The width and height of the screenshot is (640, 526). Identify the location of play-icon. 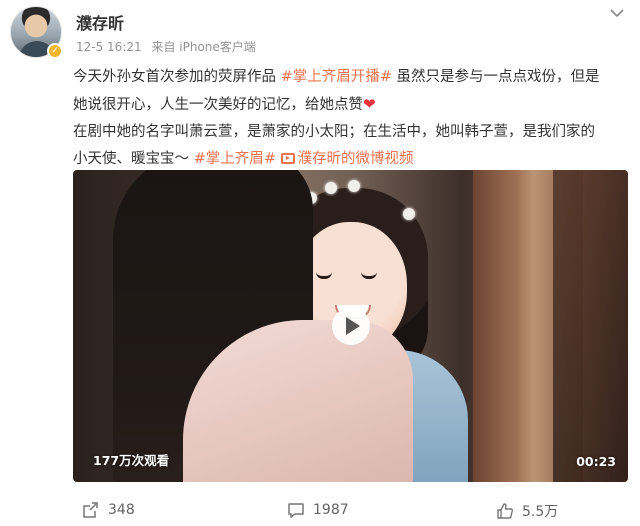
(351, 326).